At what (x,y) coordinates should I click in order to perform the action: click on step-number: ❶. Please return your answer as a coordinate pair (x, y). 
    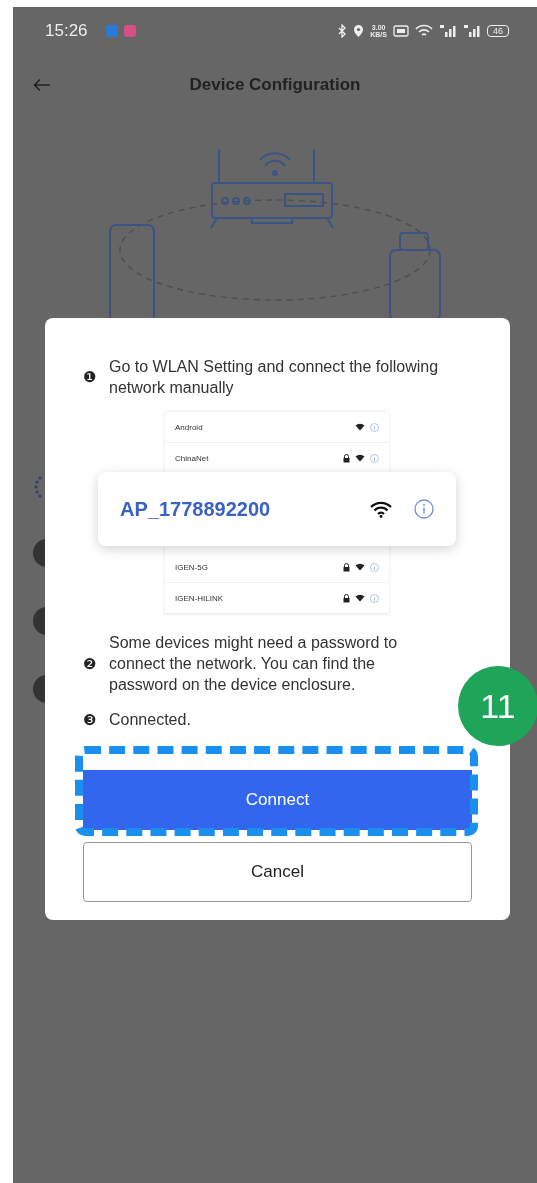
    Looking at the image, I should click on (90, 377).